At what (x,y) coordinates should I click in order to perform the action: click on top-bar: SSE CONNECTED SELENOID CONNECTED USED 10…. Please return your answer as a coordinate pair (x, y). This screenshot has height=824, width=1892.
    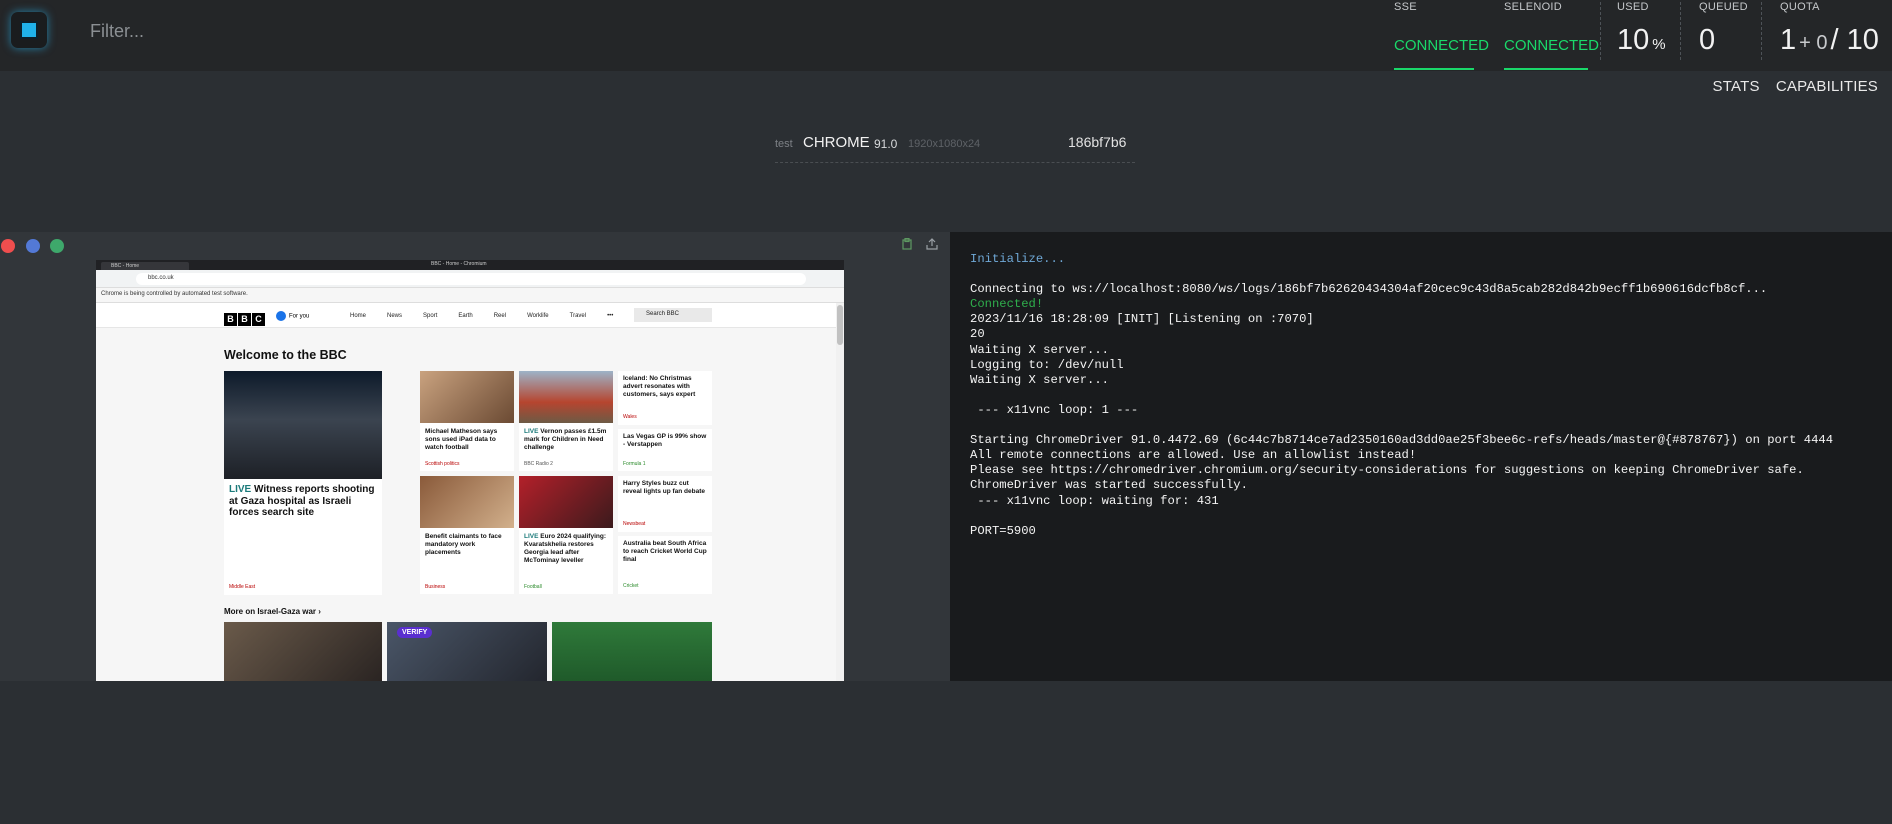
    Looking at the image, I should click on (946, 35).